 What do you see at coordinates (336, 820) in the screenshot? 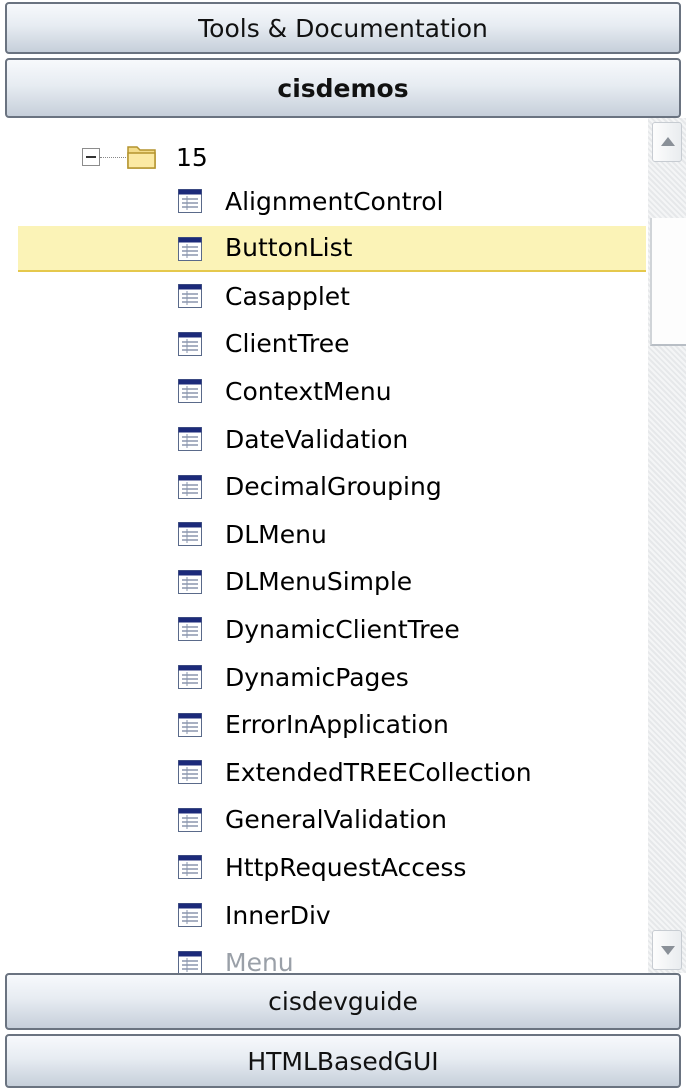
I see `tree-item-label: GeneralValidation` at bounding box center [336, 820].